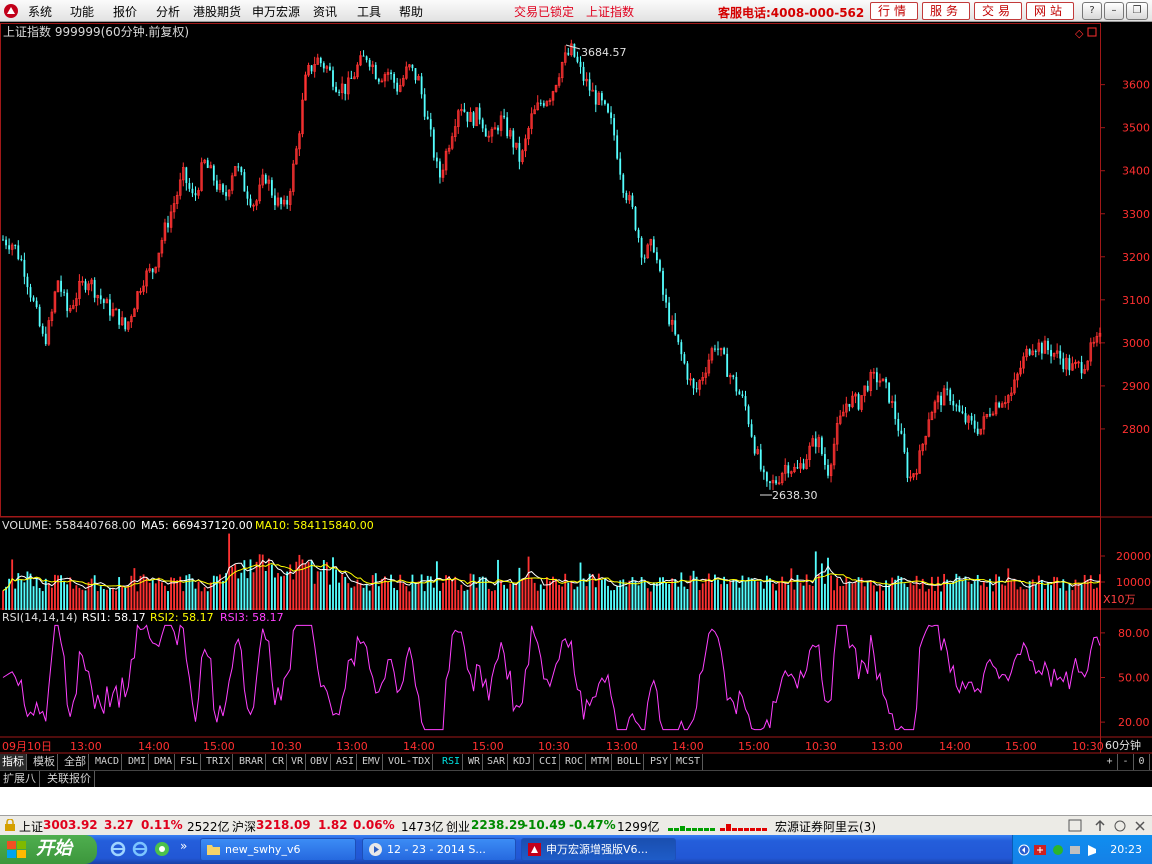 This screenshot has width=1152, height=864. What do you see at coordinates (372, 762) in the screenshot?
I see `tab-emv: EMV` at bounding box center [372, 762].